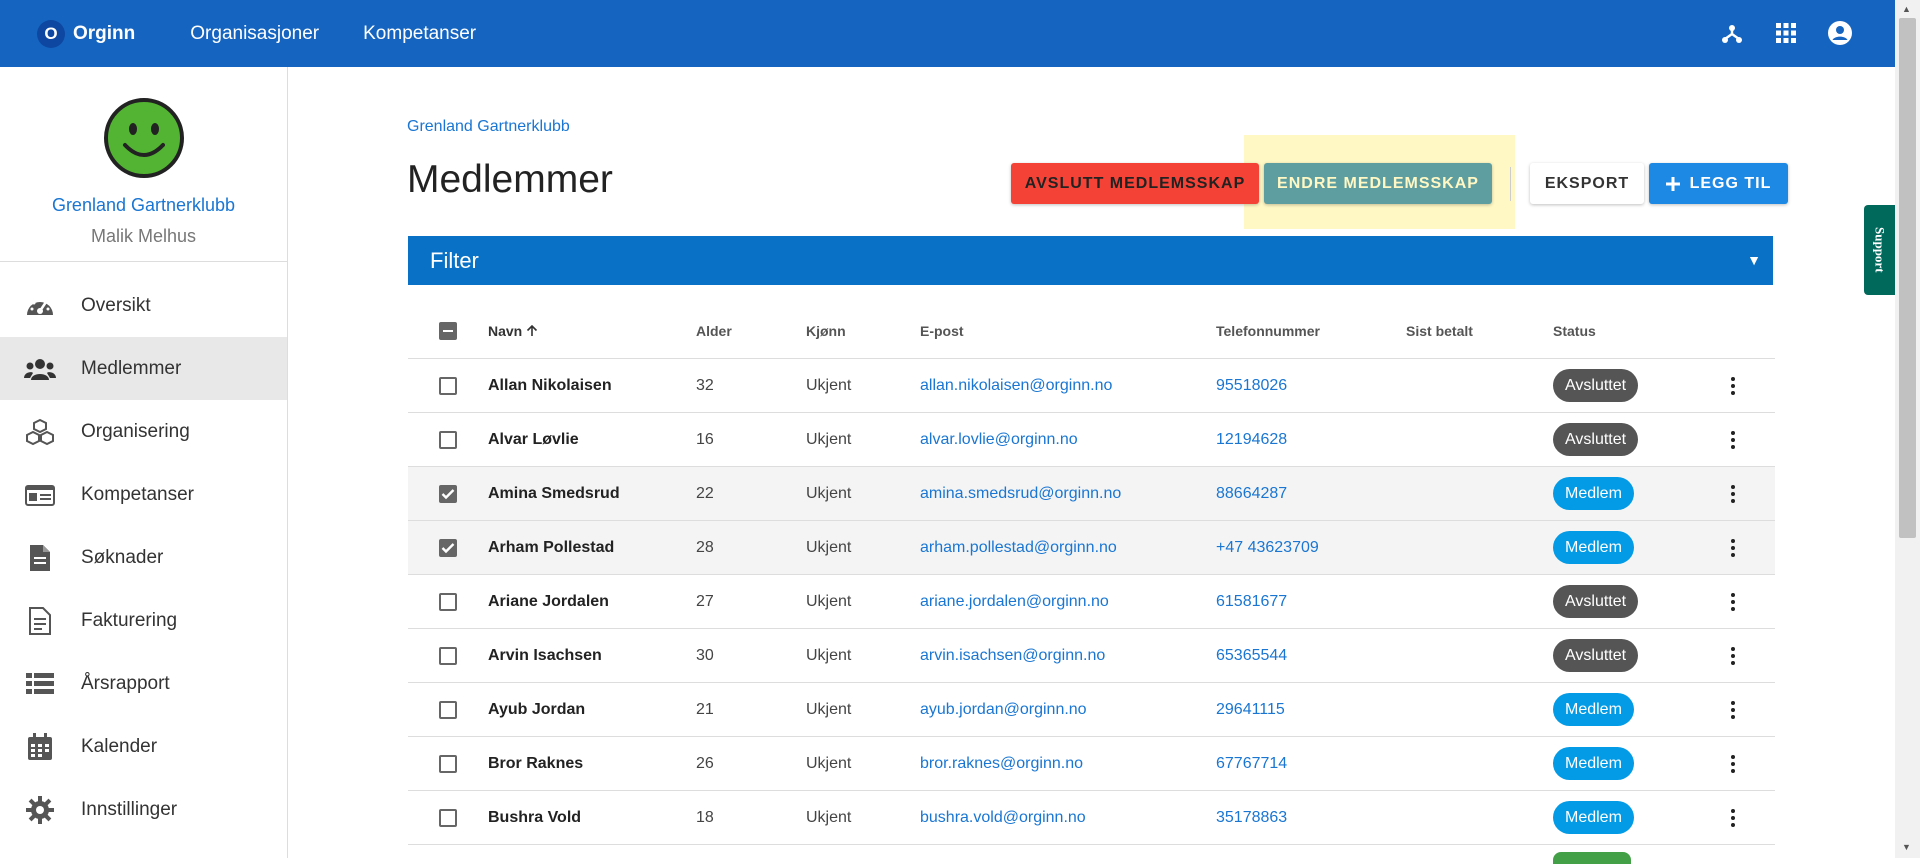  I want to click on end-membership-button: AVSLUTT MEDLEMSSKAP, so click(1135, 183).